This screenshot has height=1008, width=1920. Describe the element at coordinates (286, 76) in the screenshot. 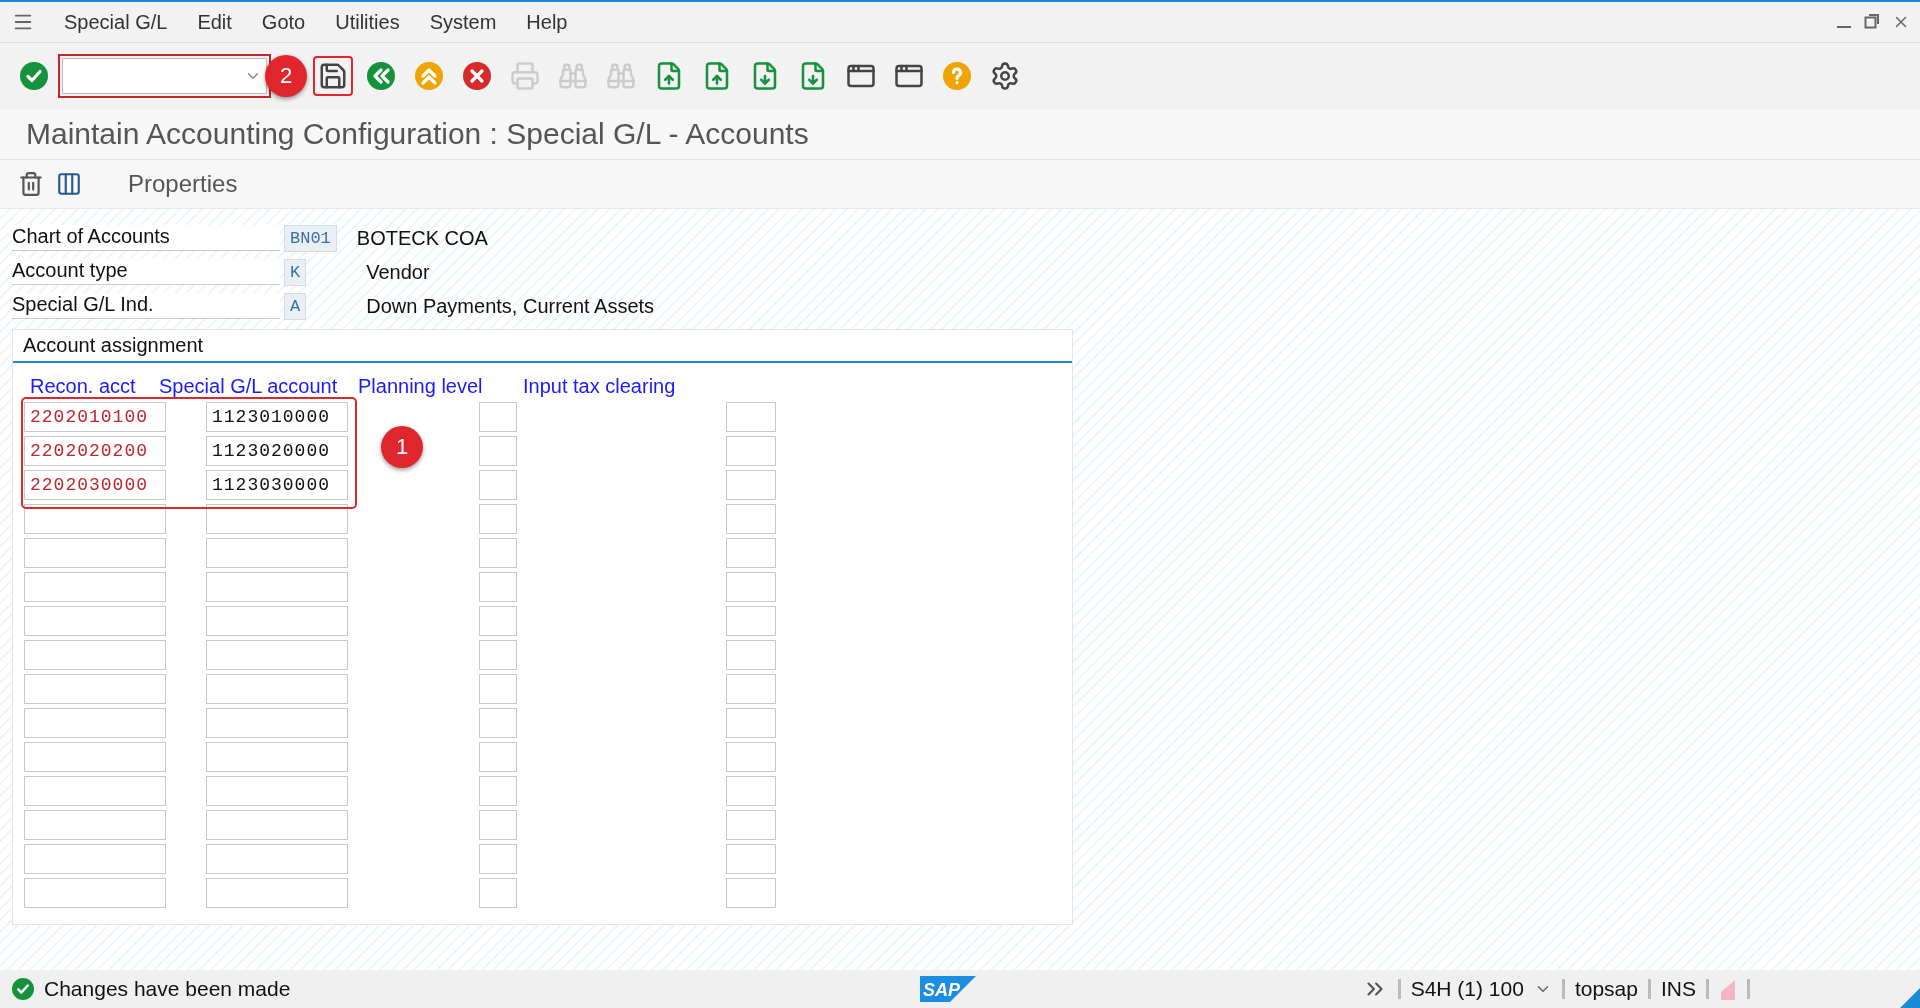

I see `callout-badge: 2` at that location.